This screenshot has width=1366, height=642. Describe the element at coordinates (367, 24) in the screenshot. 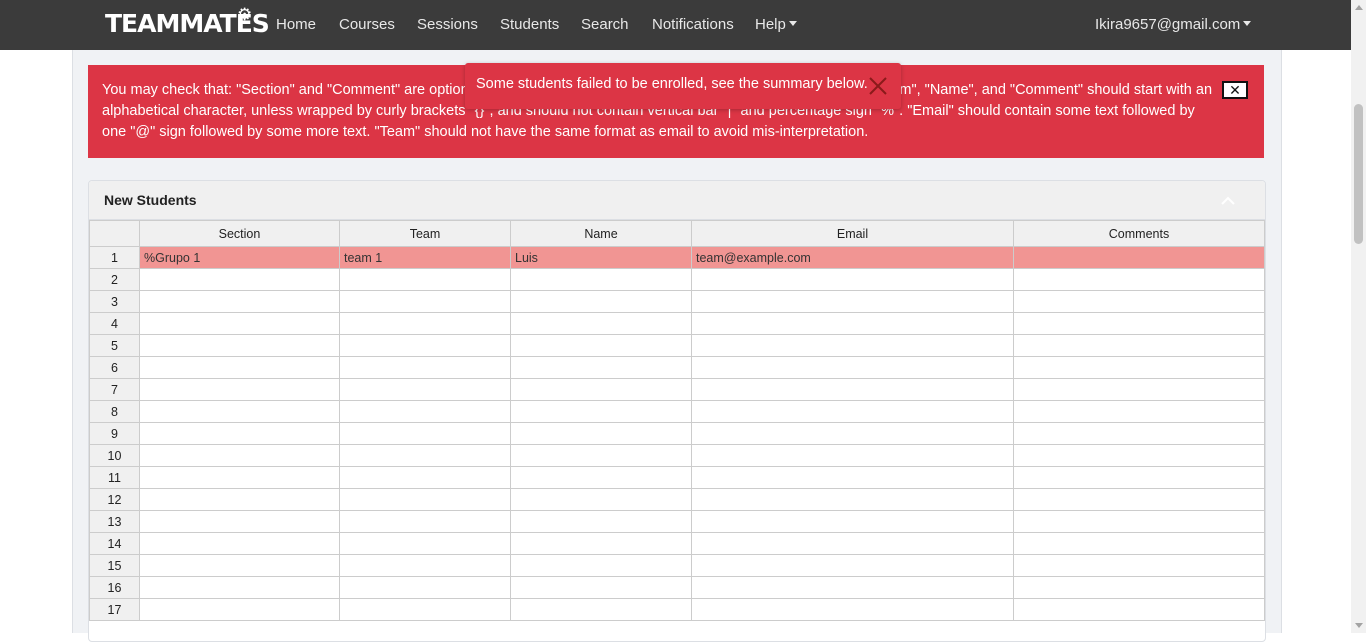

I see `nav-courses: Courses` at that location.